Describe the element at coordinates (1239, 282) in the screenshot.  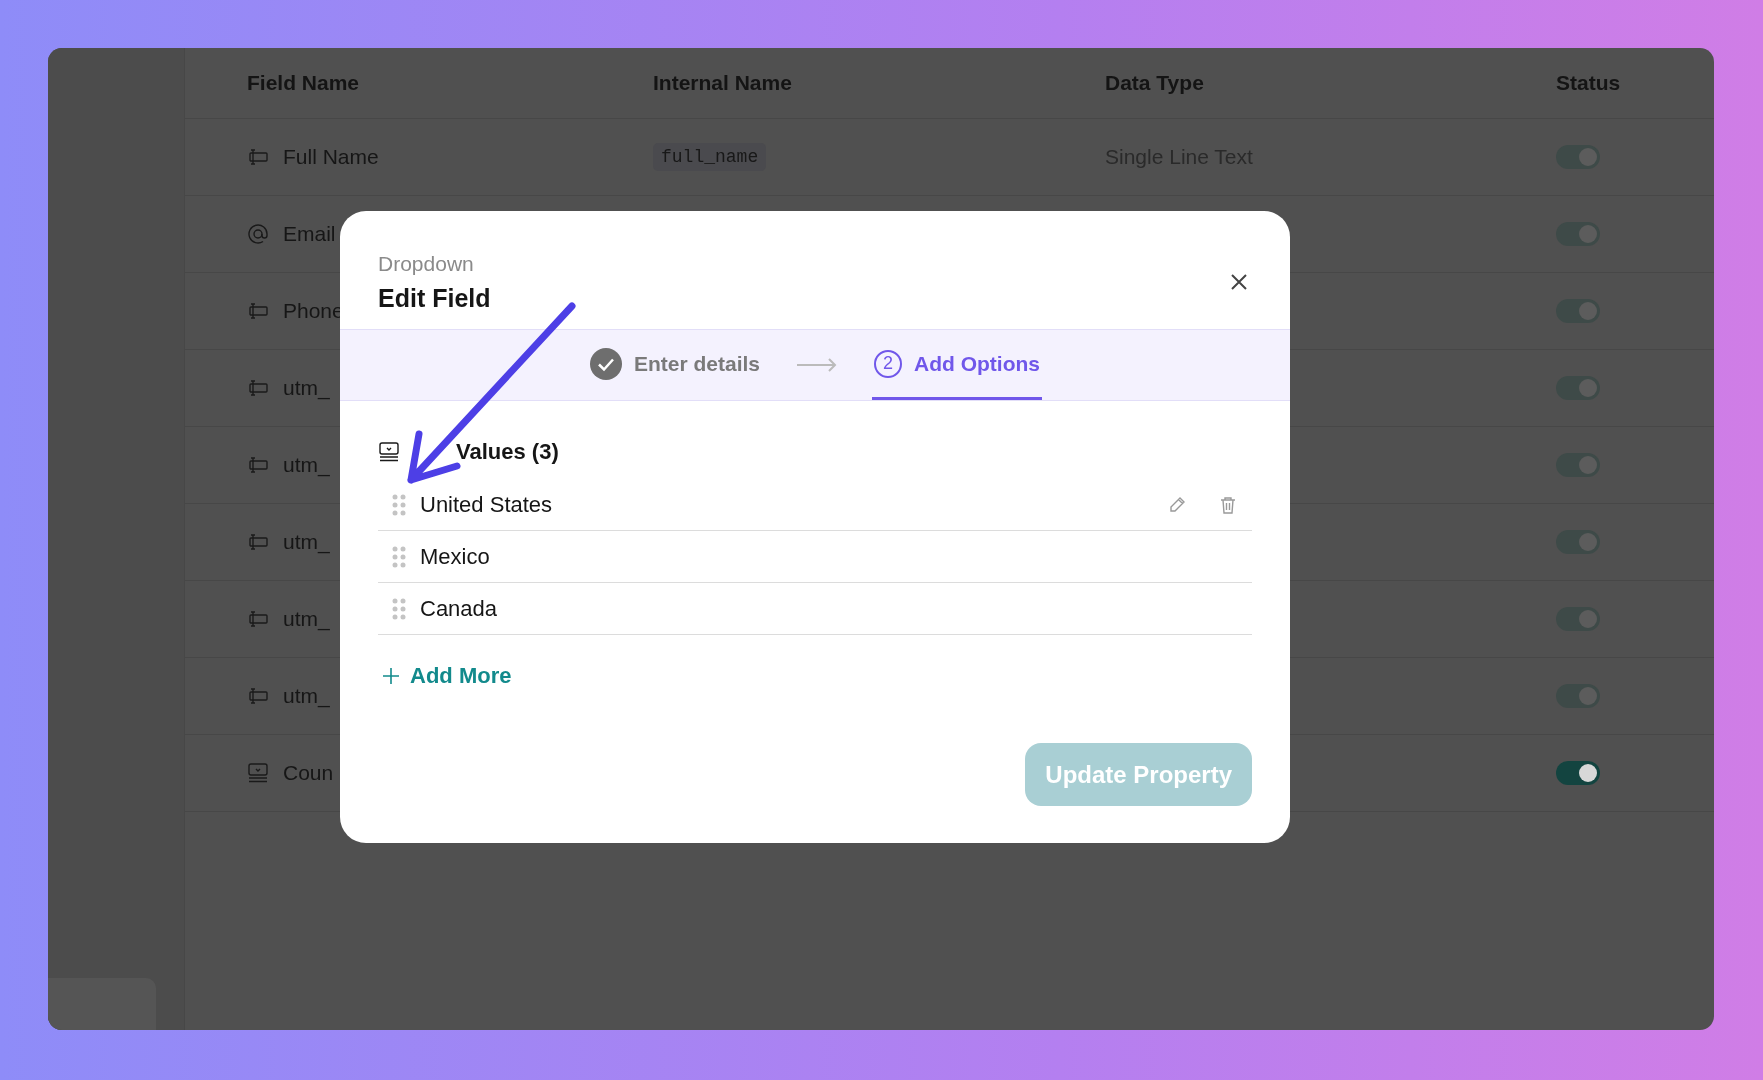
I see `close-icon` at that location.